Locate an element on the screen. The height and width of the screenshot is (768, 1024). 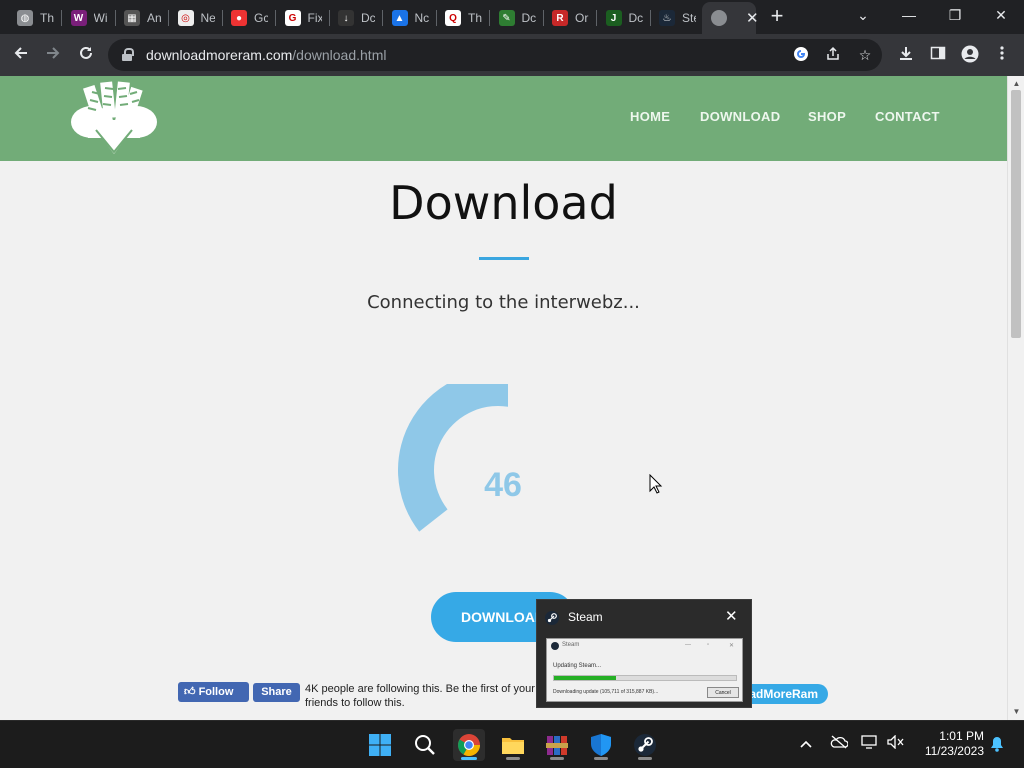
profile-icon is located at coordinates (970, 55).